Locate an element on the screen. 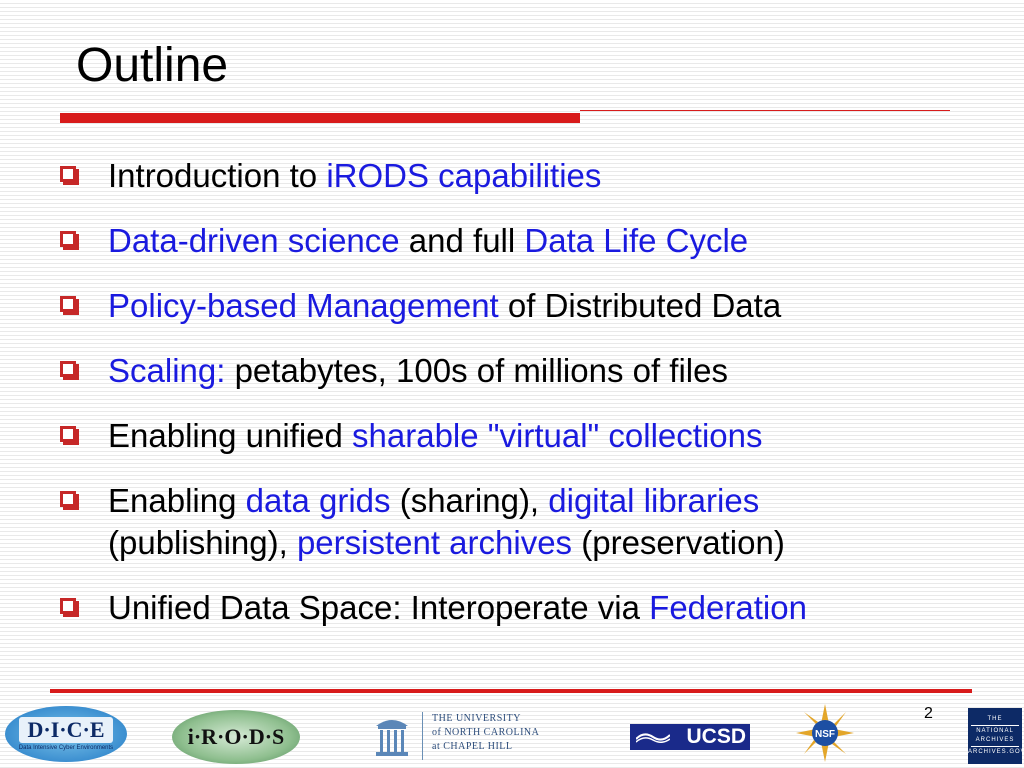 This screenshot has width=1024, height=768. ucsd-logo: UCSD is located at coordinates (690, 737).